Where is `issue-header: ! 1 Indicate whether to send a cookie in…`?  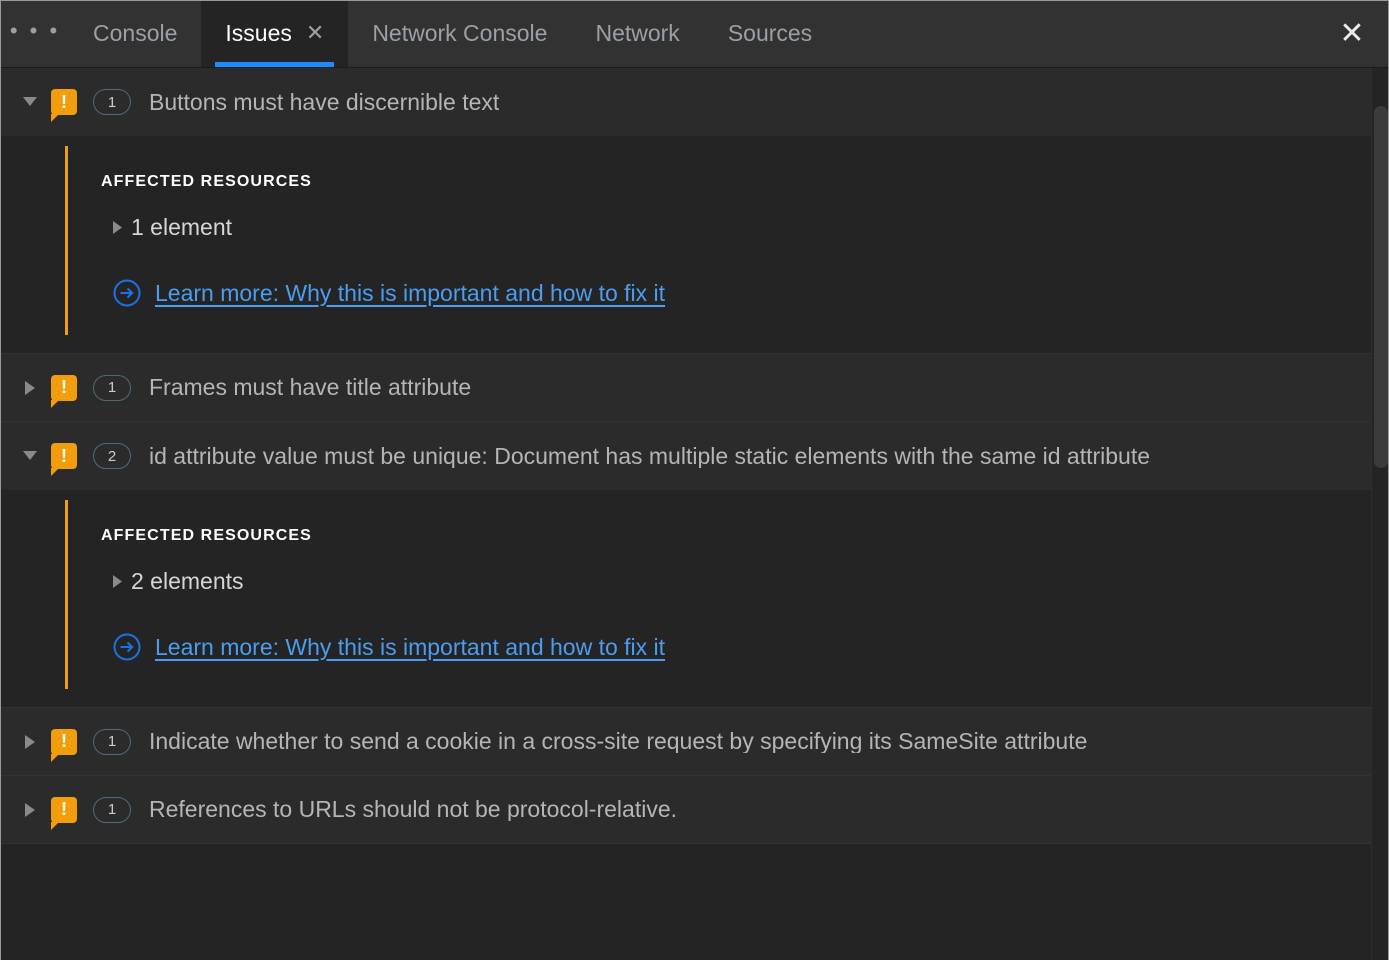 issue-header: ! 1 Indicate whether to send a cookie in… is located at coordinates (694, 742).